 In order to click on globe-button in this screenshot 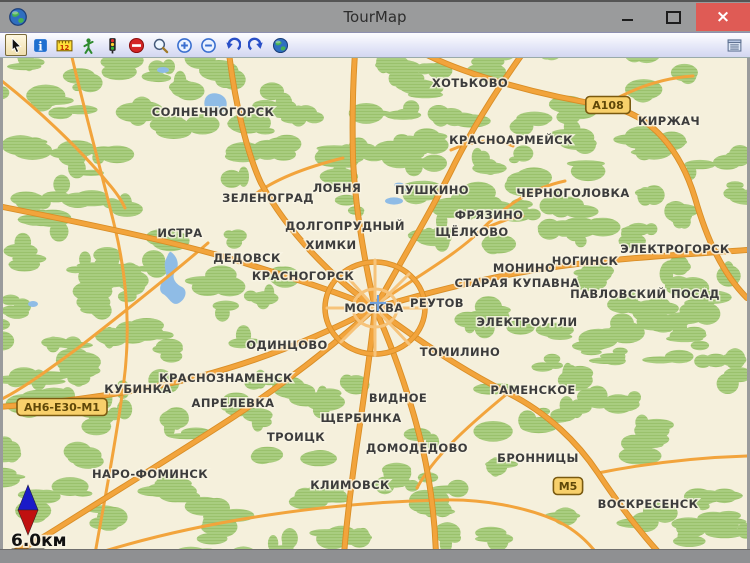, I will do `click(280, 45)`.